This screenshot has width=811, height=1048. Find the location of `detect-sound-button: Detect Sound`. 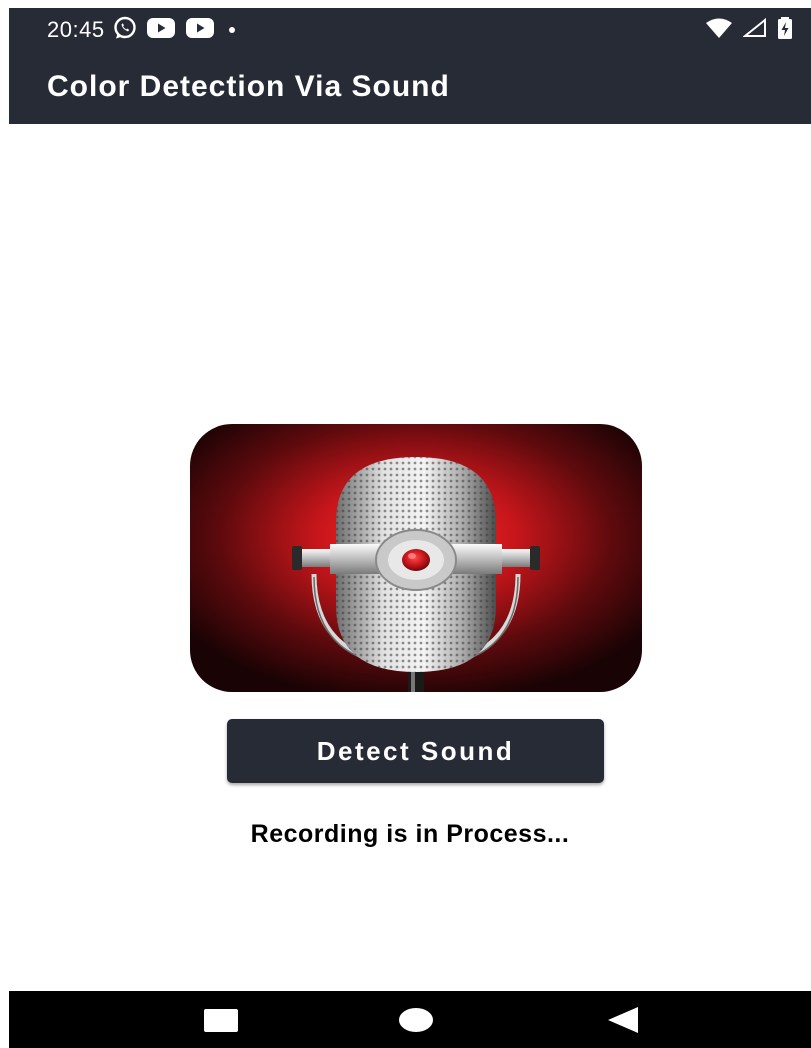

detect-sound-button: Detect Sound is located at coordinates (415, 751).